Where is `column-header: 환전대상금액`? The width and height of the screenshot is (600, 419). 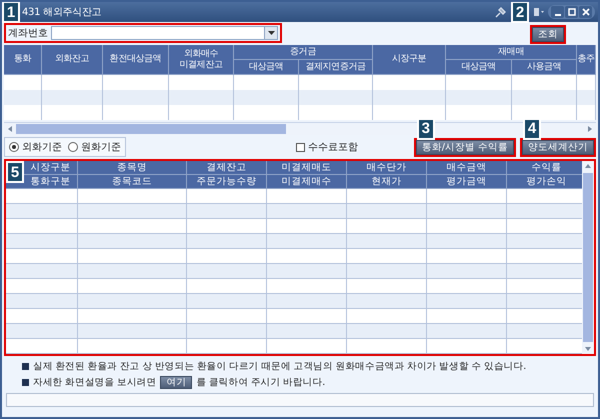 column-header: 환전대상금액 is located at coordinates (136, 60).